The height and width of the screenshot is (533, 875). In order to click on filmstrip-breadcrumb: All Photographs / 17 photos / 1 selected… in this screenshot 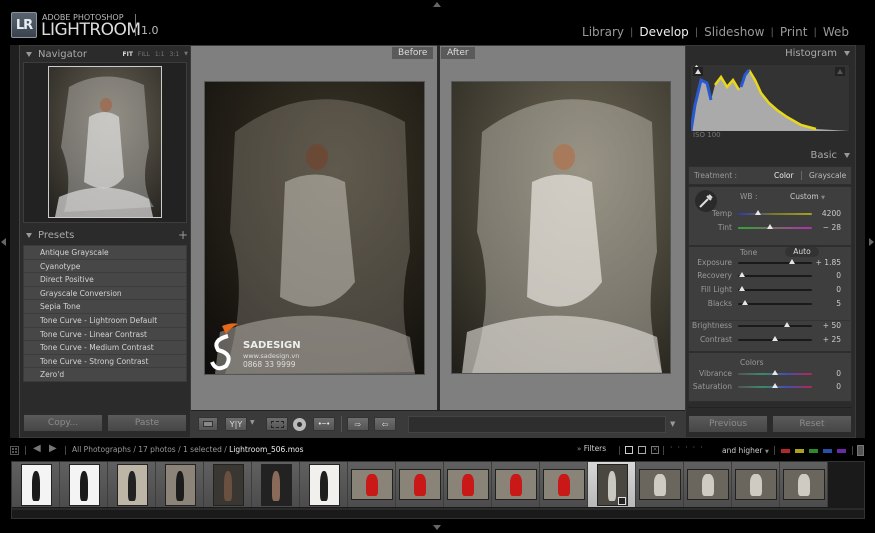, I will do `click(188, 449)`.